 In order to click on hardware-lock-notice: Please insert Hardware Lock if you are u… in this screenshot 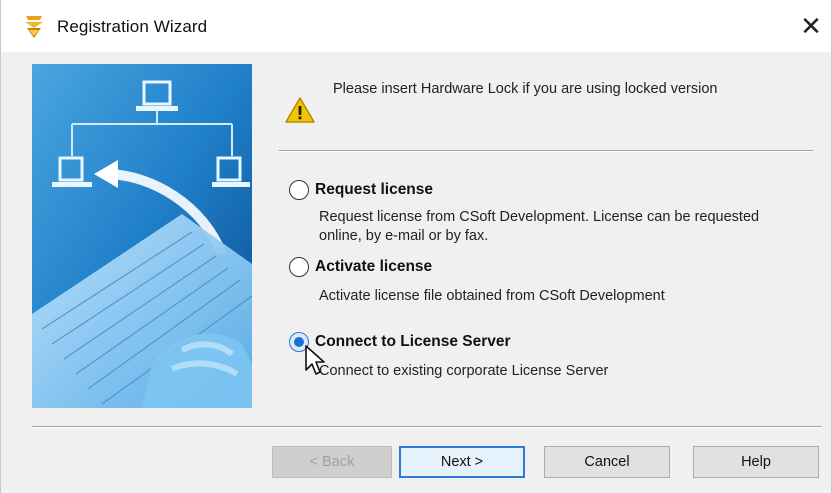, I will do `click(525, 89)`.